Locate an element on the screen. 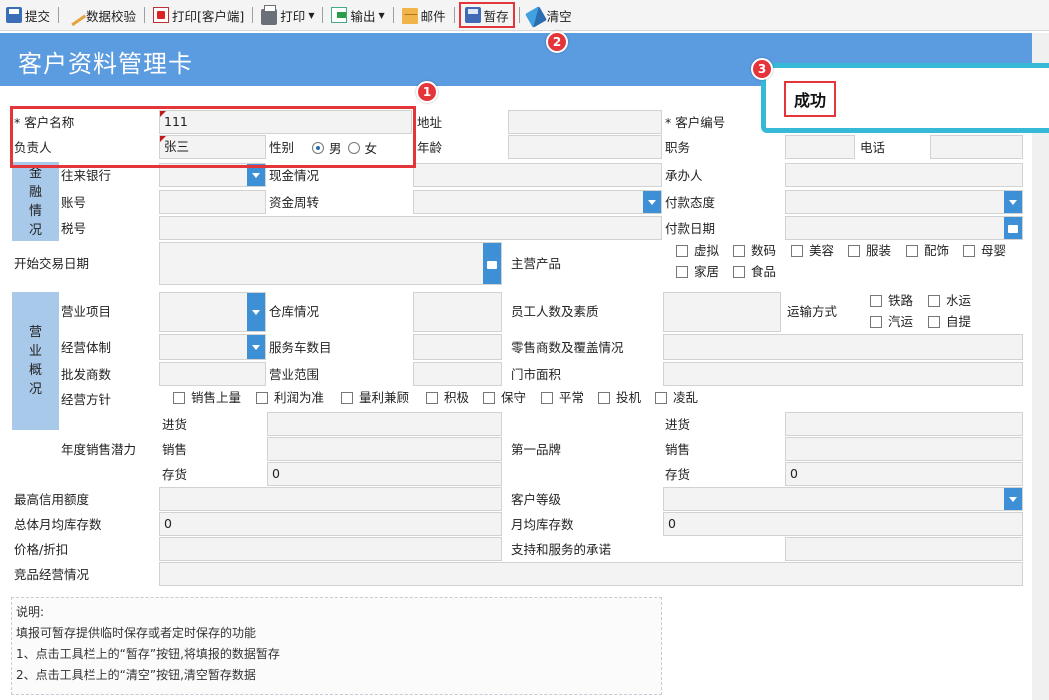 This screenshot has height=700, width=1049. brand-stock-input: 0 is located at coordinates (904, 474).